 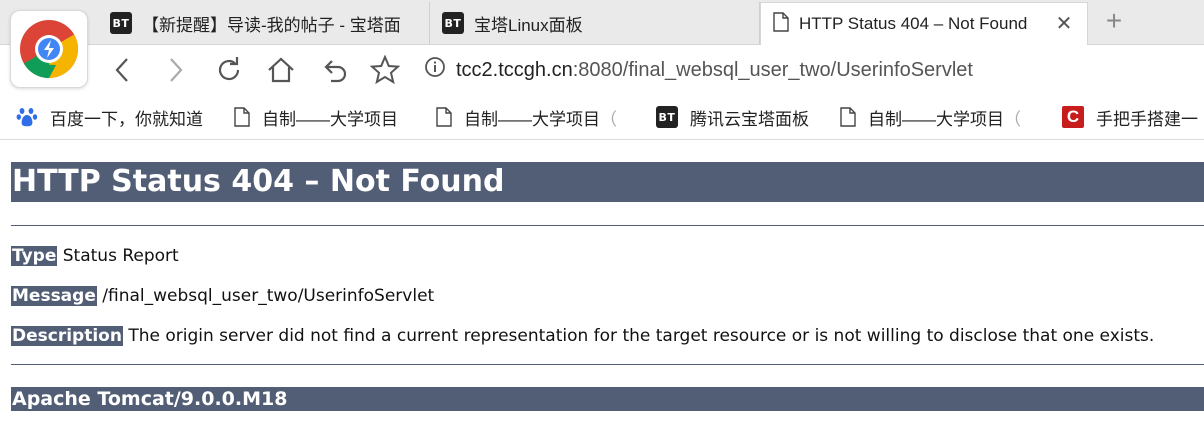 What do you see at coordinates (913, 23) in the screenshot?
I see `tab-title: HTTP Status 404 – Not Found` at bounding box center [913, 23].